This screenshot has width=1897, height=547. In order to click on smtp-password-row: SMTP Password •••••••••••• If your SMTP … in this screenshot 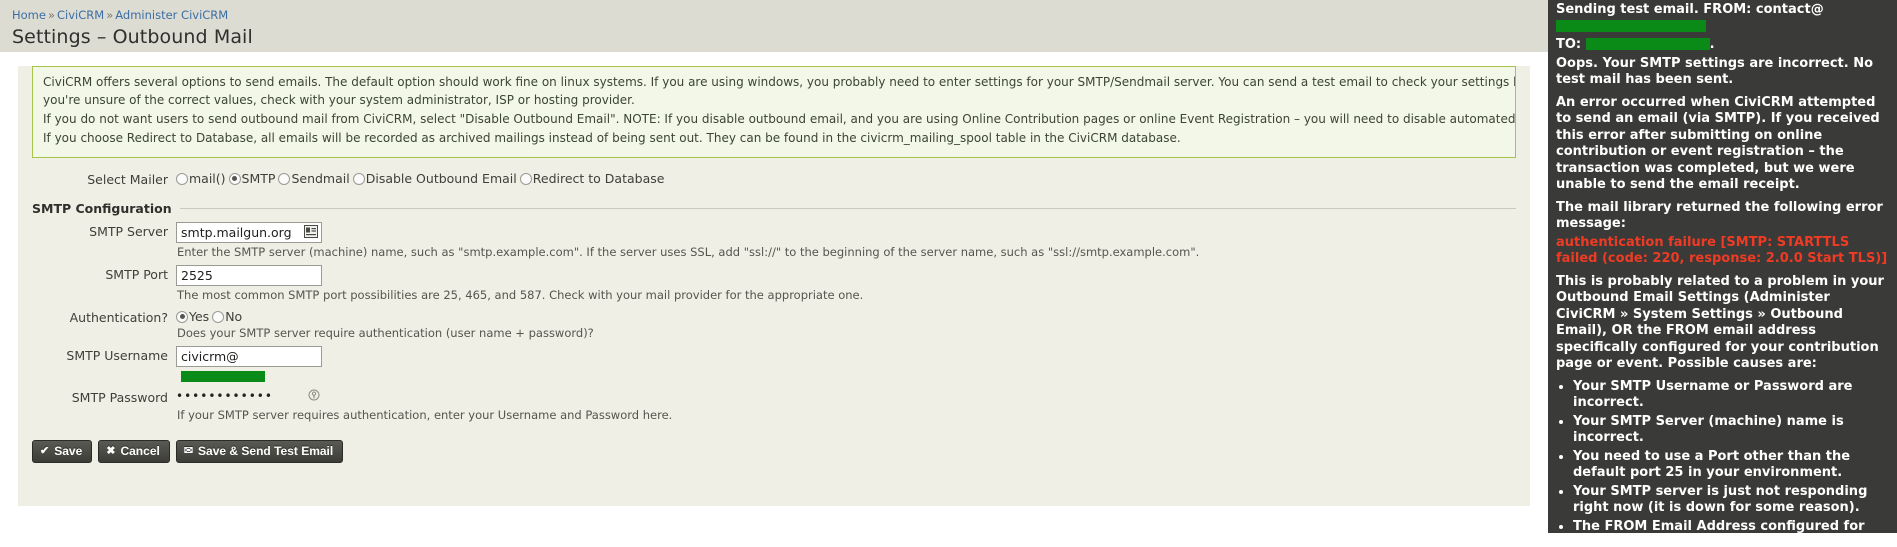, I will do `click(774, 404)`.